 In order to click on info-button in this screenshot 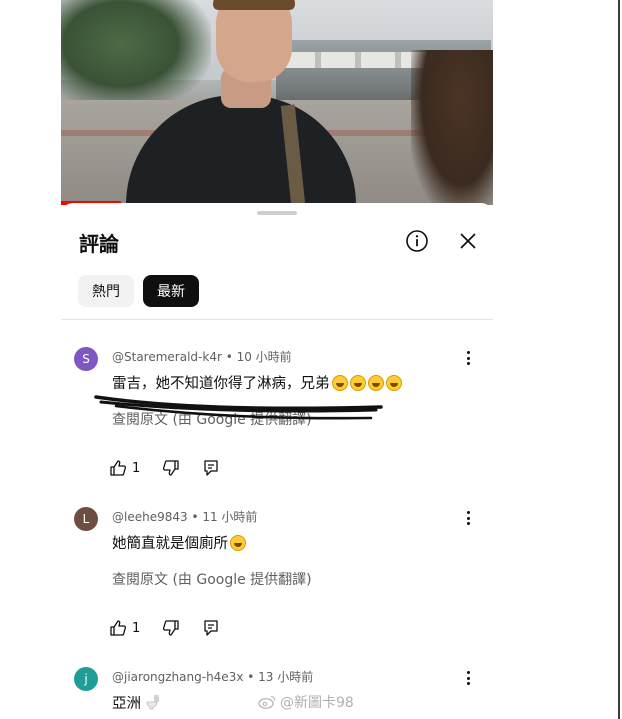, I will do `click(417, 241)`.